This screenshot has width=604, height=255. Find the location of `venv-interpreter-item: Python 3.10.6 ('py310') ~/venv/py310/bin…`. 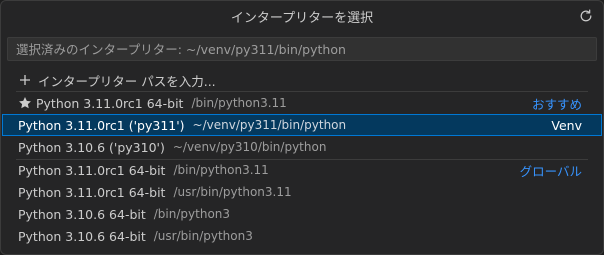

venv-interpreter-item: Python 3.10.6 ('py310') ~/venv/py310/bin… is located at coordinates (302, 147).